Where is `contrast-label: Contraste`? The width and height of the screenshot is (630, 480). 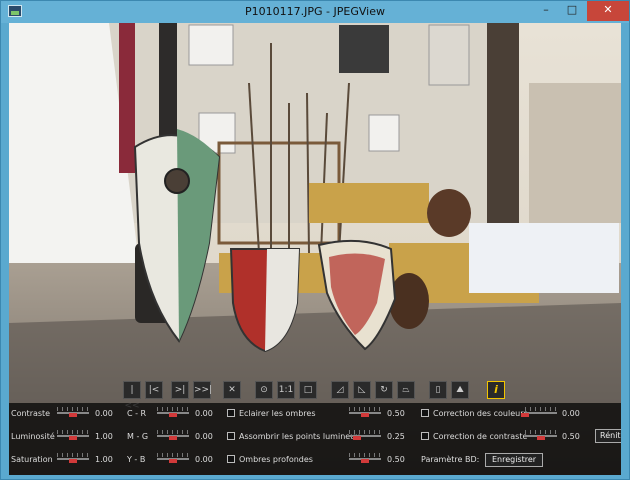 contrast-label: Contraste is located at coordinates (31, 413).